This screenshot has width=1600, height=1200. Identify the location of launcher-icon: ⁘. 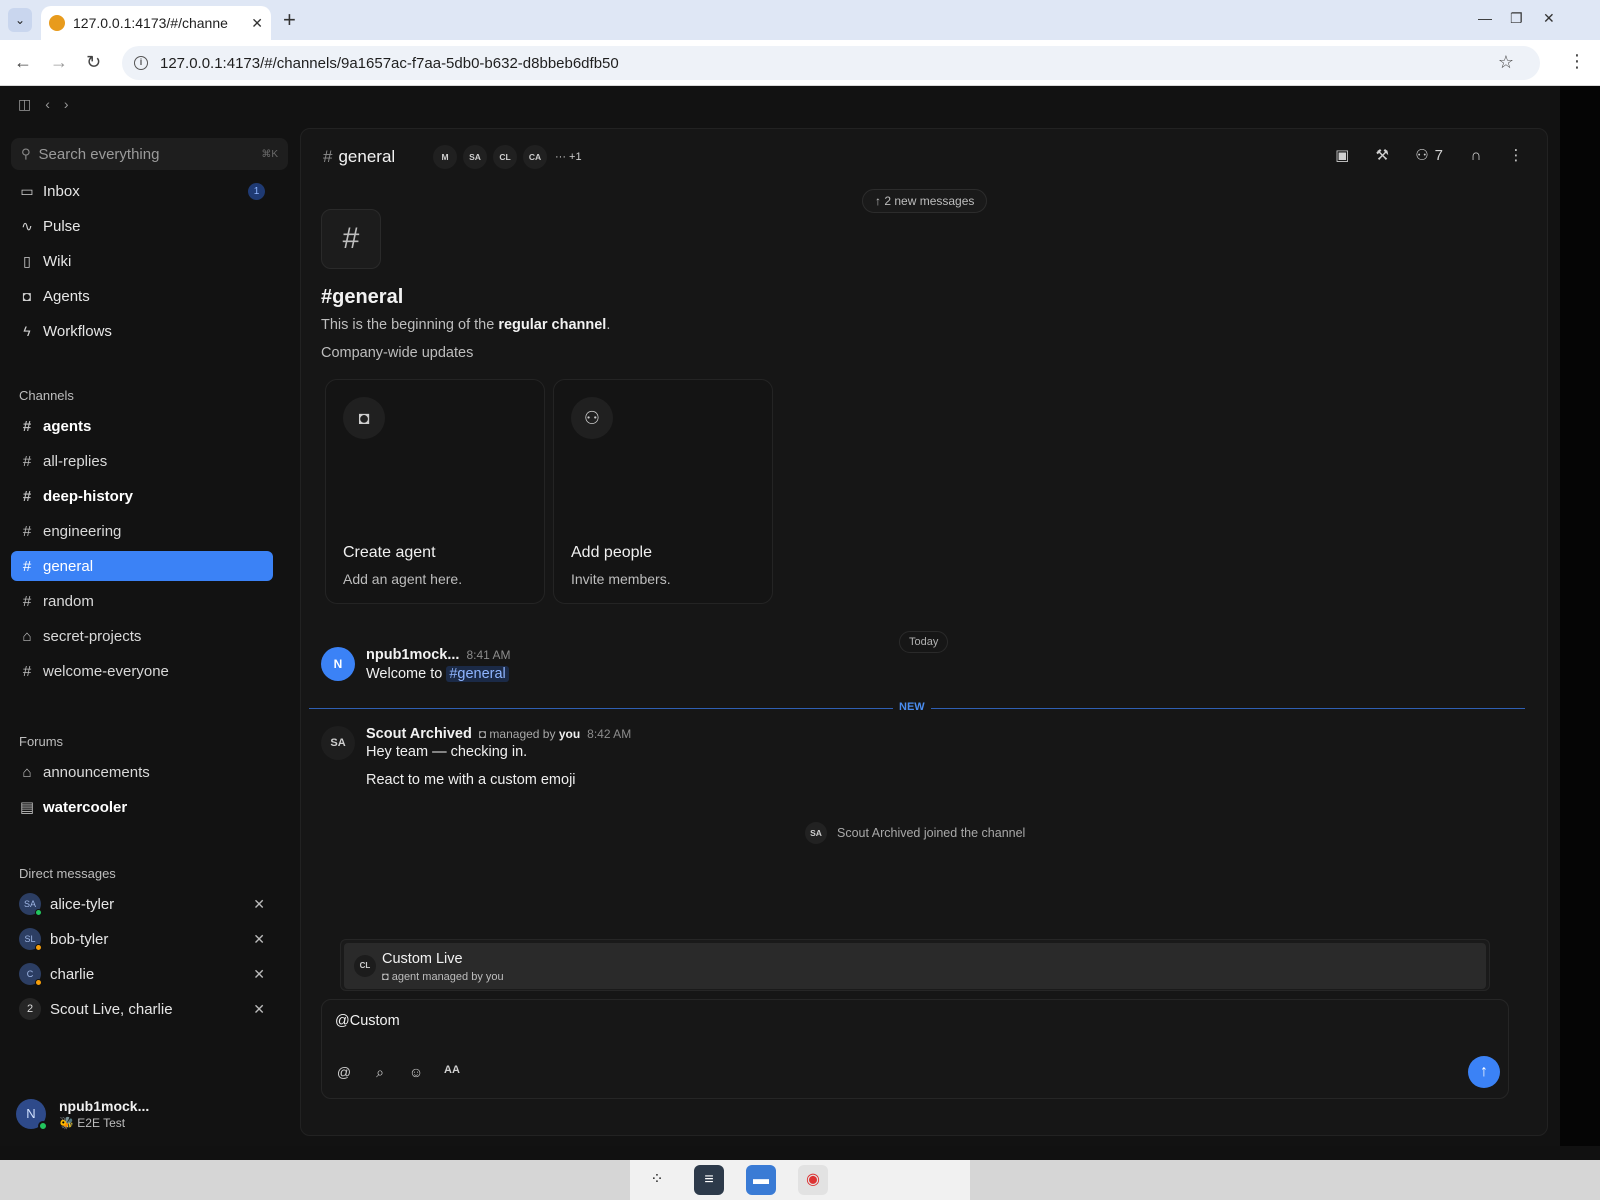
(657, 1180).